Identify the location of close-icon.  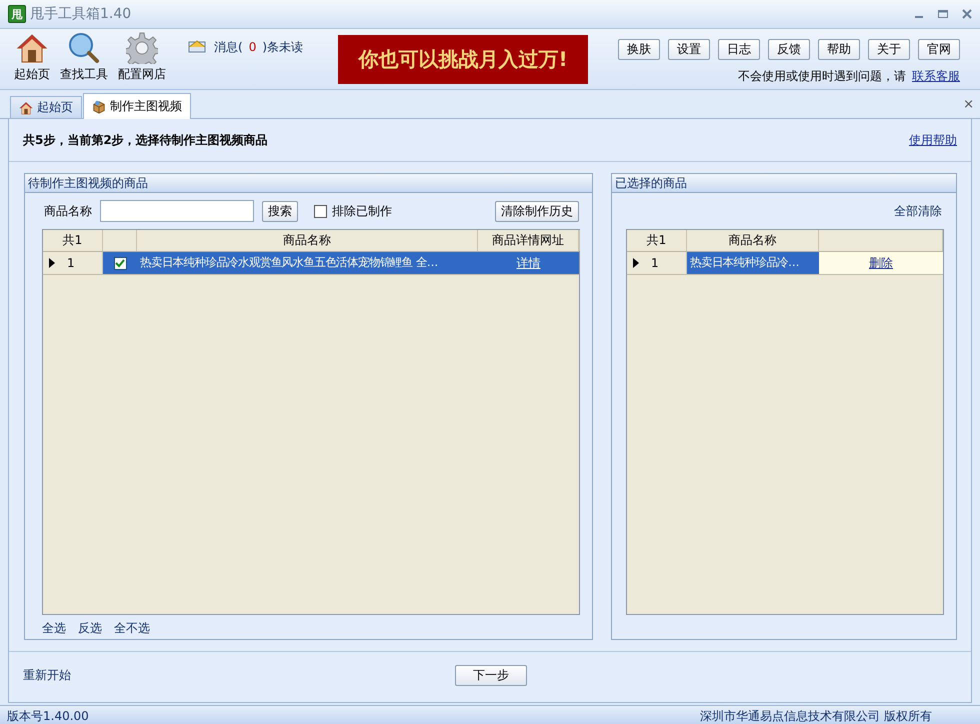
(967, 14).